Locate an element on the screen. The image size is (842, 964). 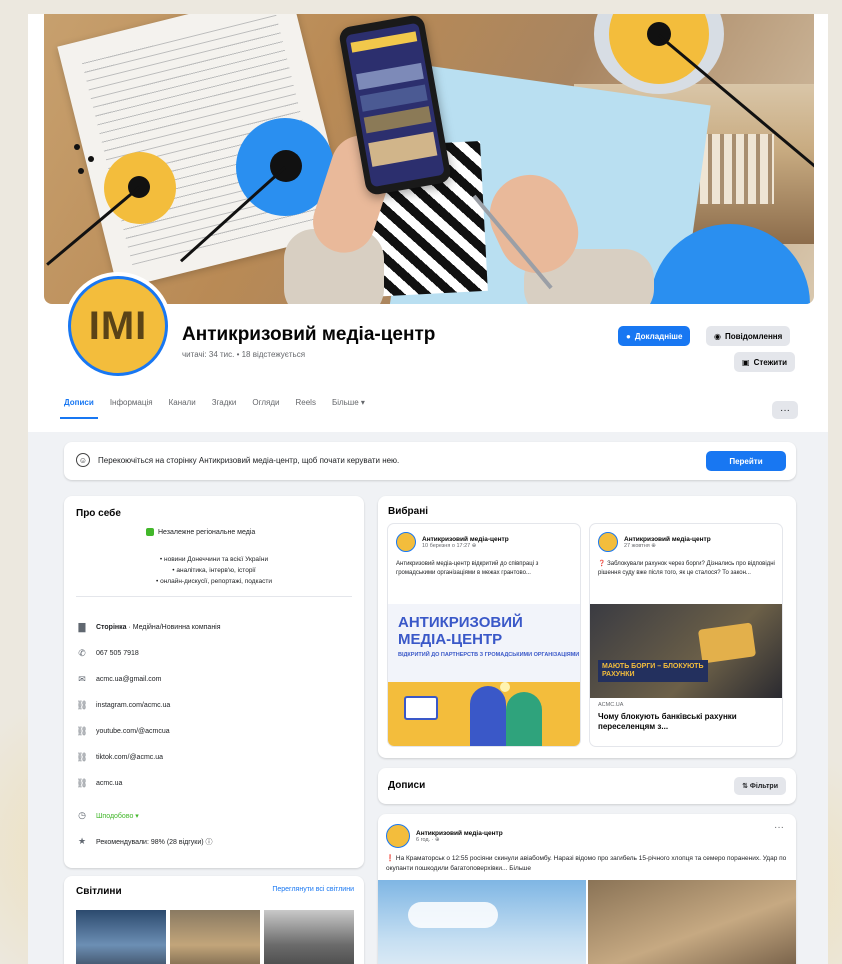
learn-more-button: ● Докладніше is located at coordinates (654, 336).